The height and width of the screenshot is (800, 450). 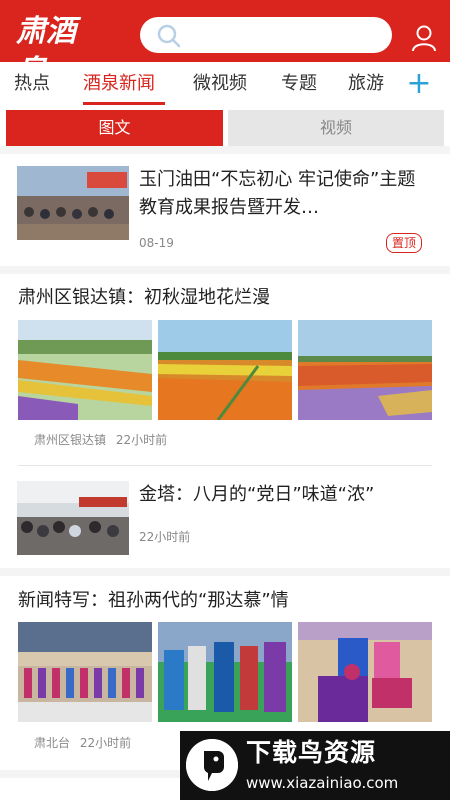 I want to click on watermark-banner: 下载鸟资源 www.xiazainiao.com, so click(x=315, y=765).